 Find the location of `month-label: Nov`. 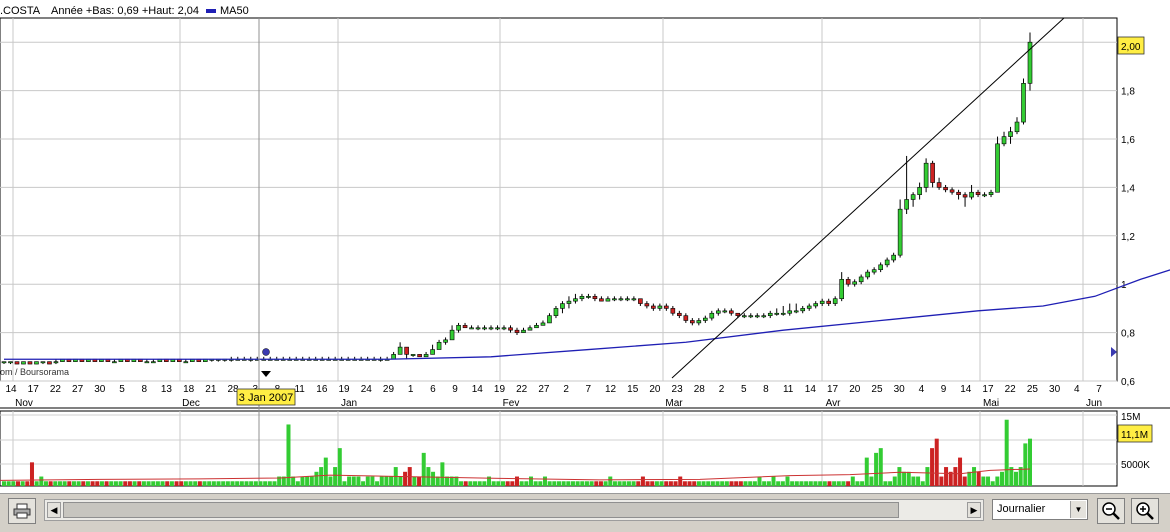

month-label: Nov is located at coordinates (24, 403).